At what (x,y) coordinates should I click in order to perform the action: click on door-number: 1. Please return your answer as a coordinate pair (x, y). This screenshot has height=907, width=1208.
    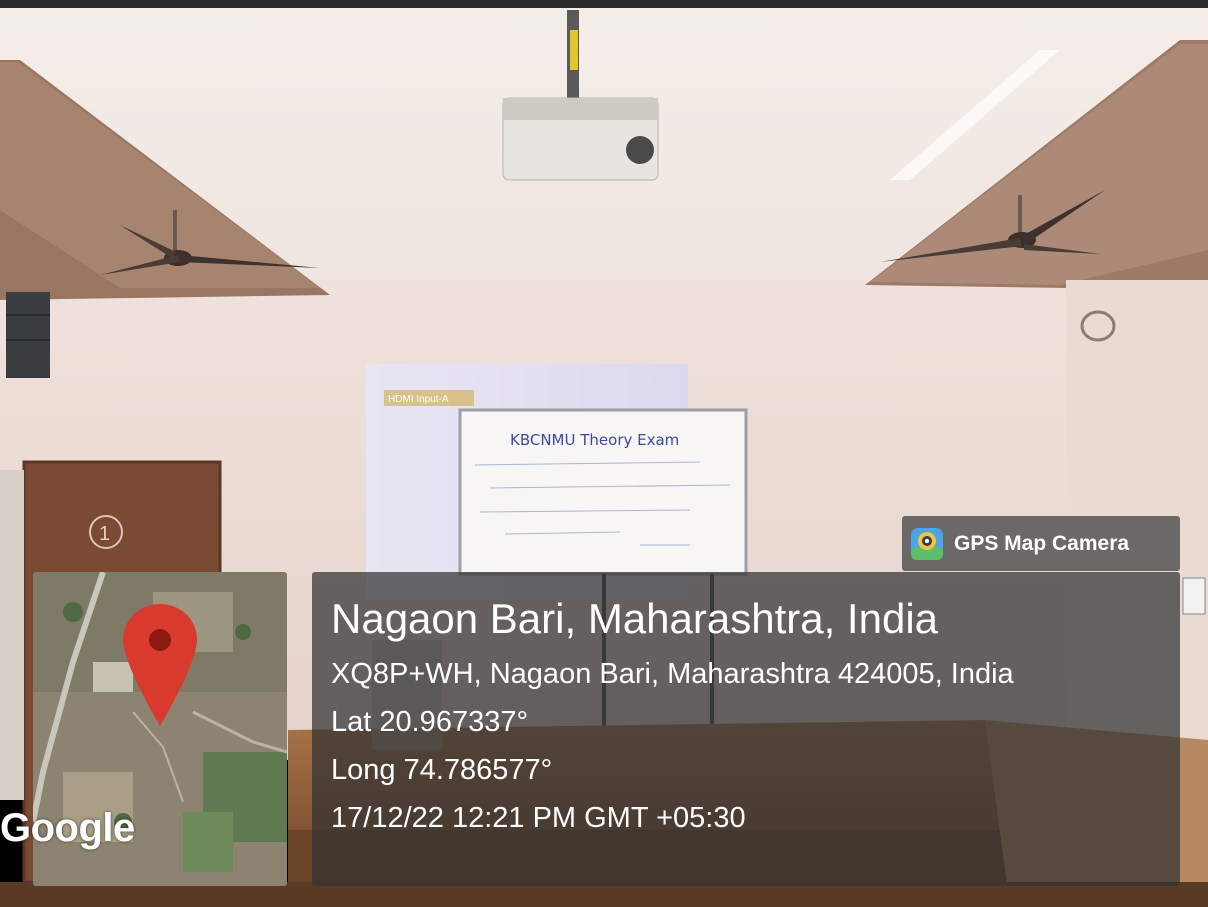
    Looking at the image, I should click on (104, 534).